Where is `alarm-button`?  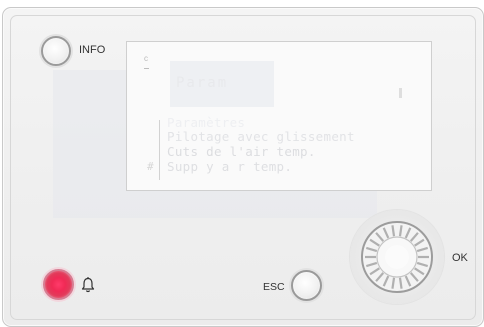 alarm-button is located at coordinates (58, 284).